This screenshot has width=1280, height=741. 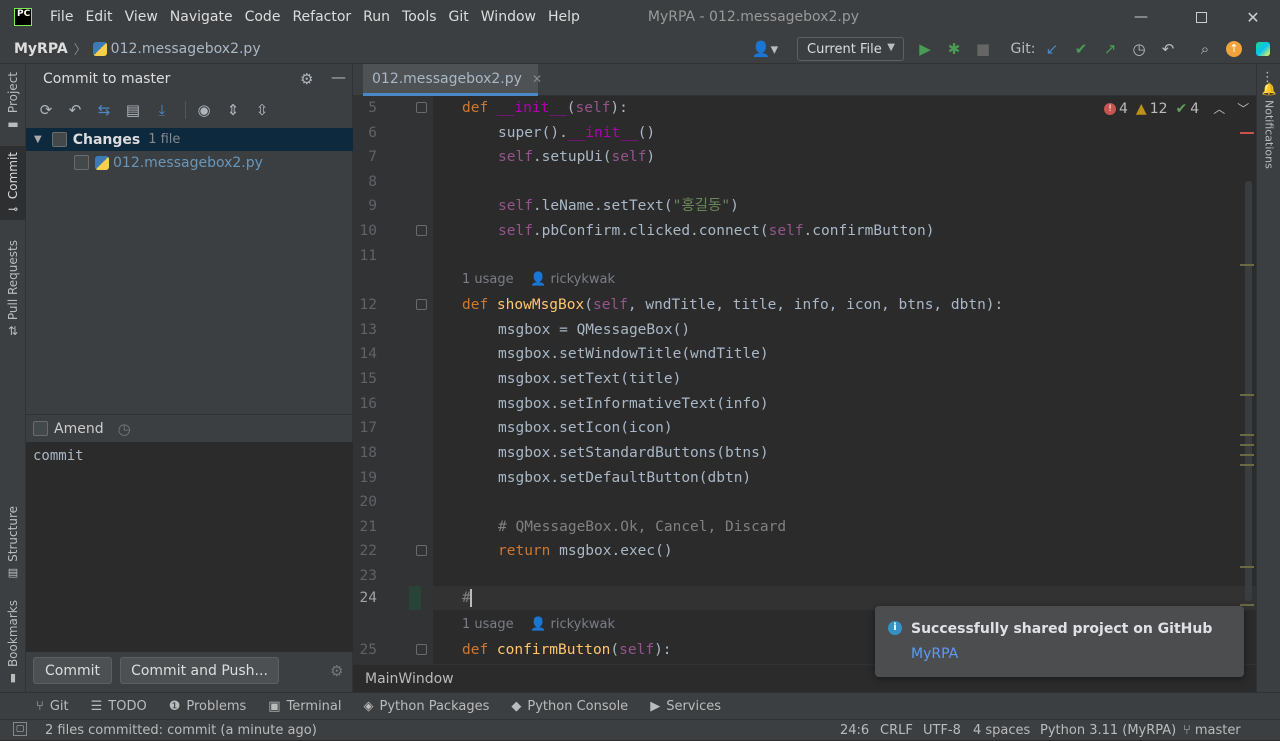 I want to click on menu-help: Help, so click(x=564, y=17).